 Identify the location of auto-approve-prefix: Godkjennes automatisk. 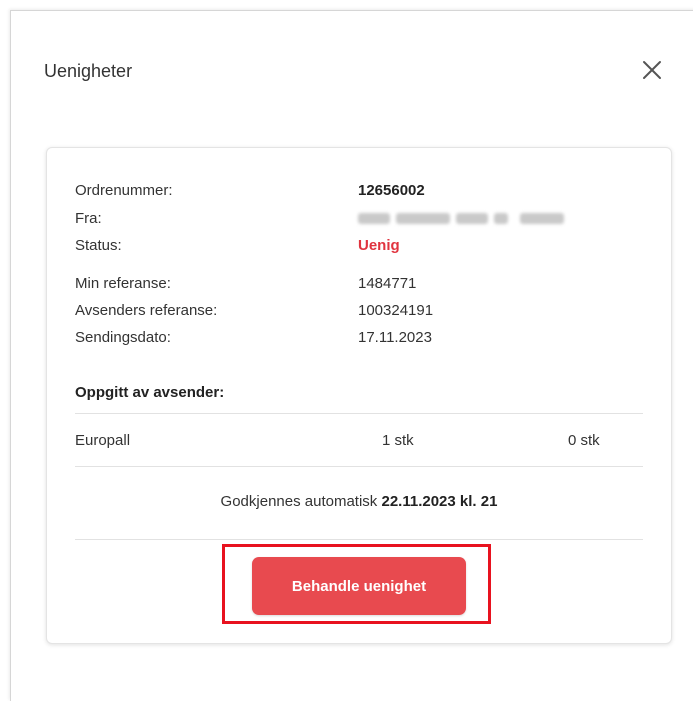
(299, 501).